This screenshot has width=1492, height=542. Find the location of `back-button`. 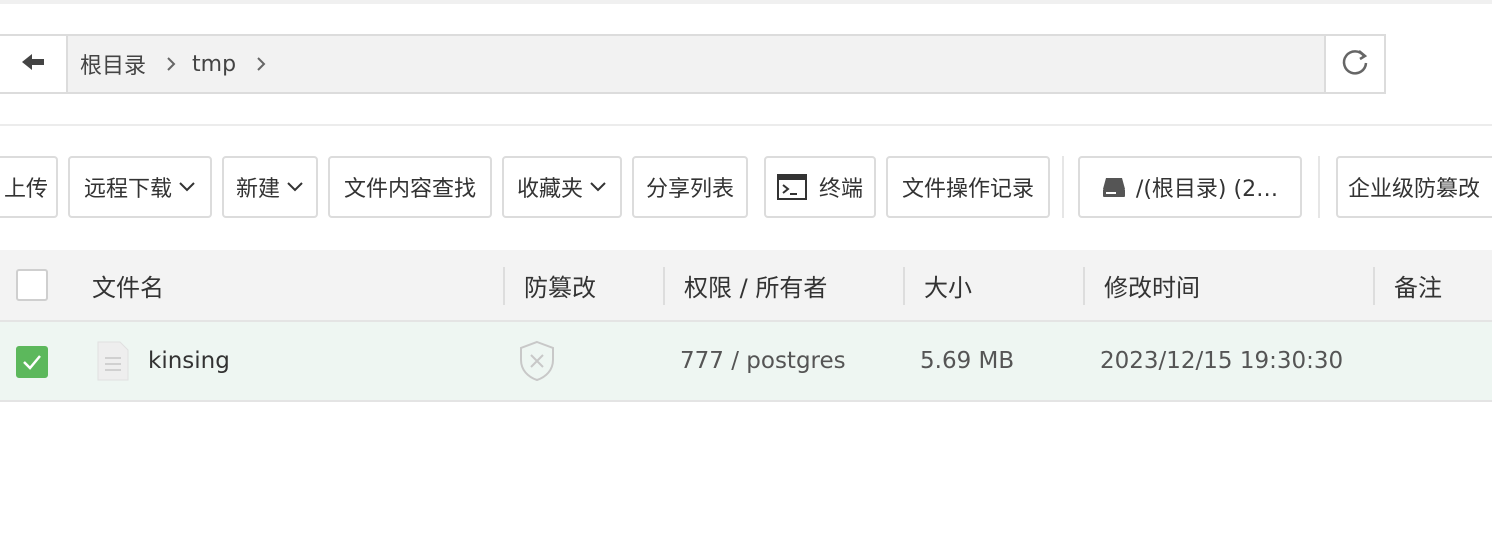

back-button is located at coordinates (33, 64).